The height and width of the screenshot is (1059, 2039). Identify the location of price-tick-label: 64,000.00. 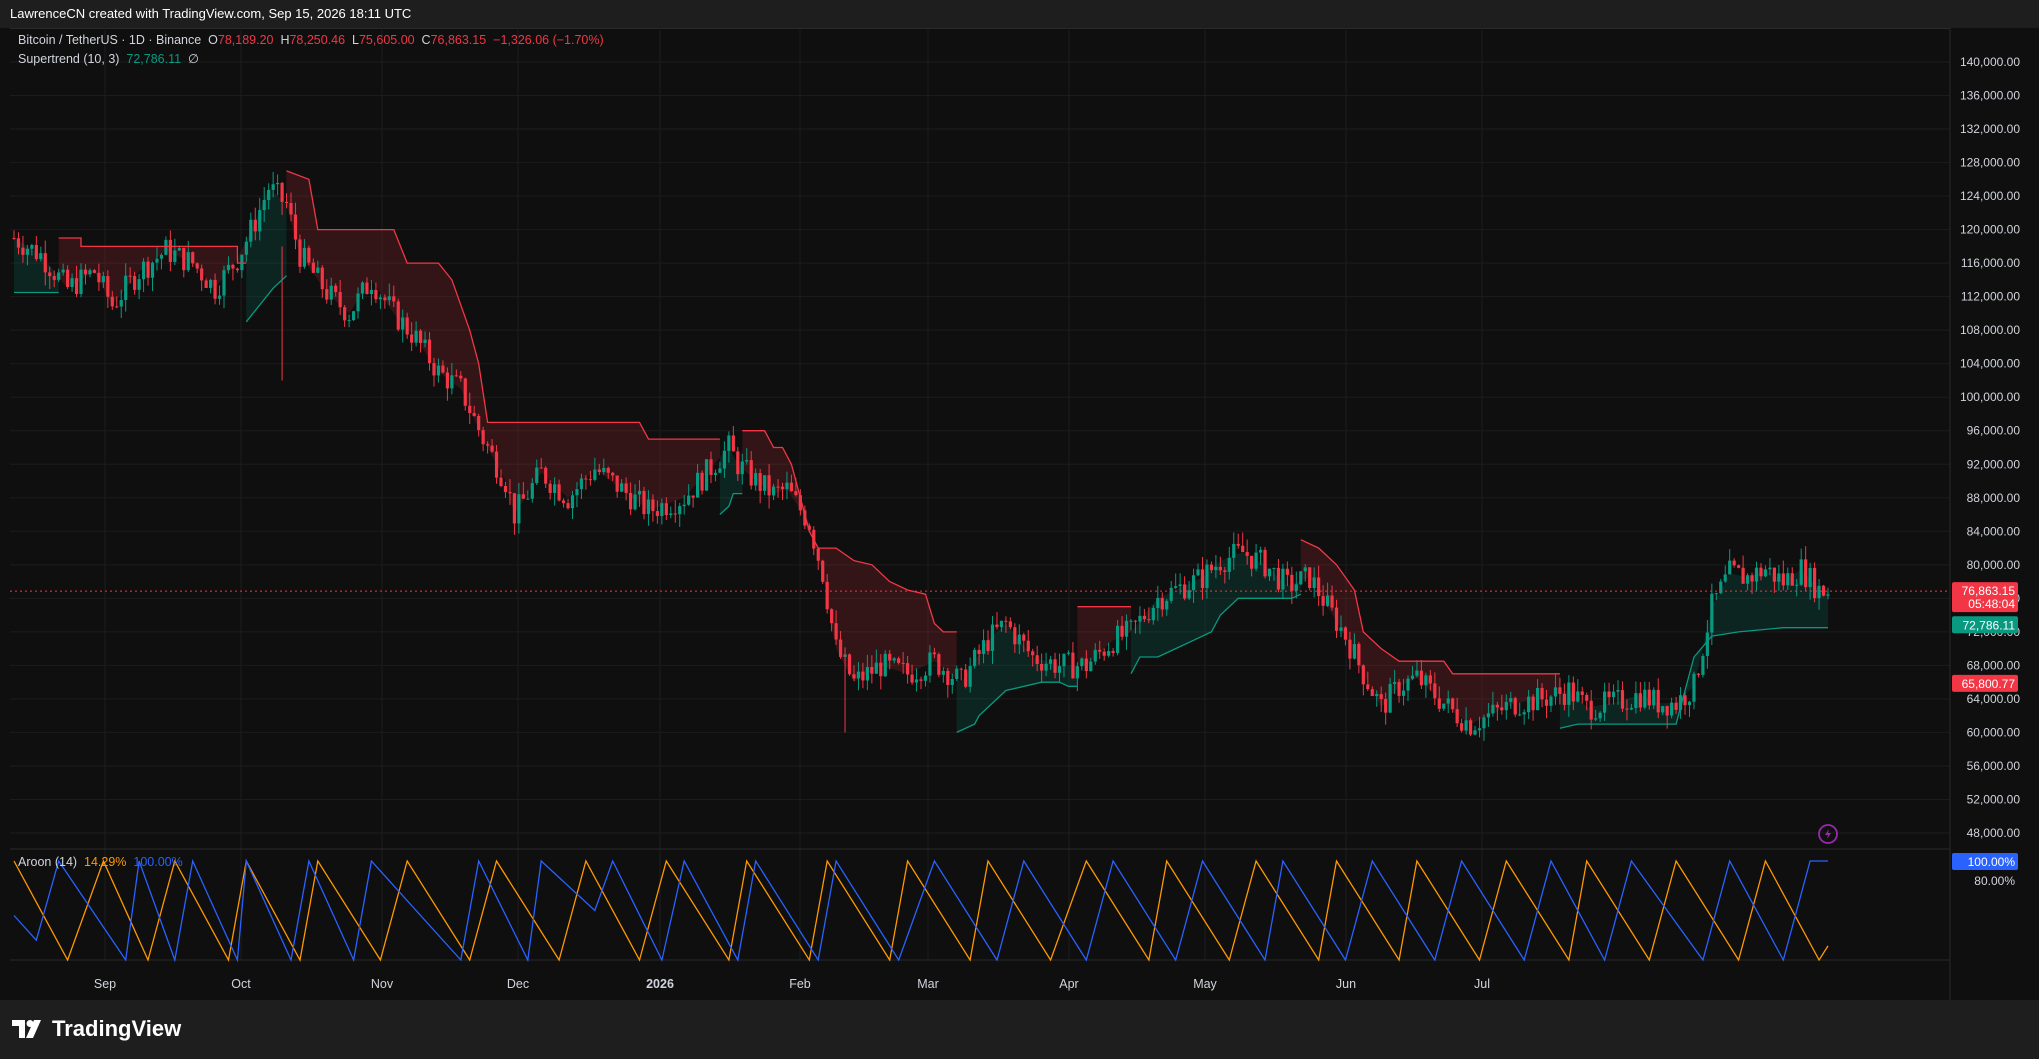
(1994, 699).